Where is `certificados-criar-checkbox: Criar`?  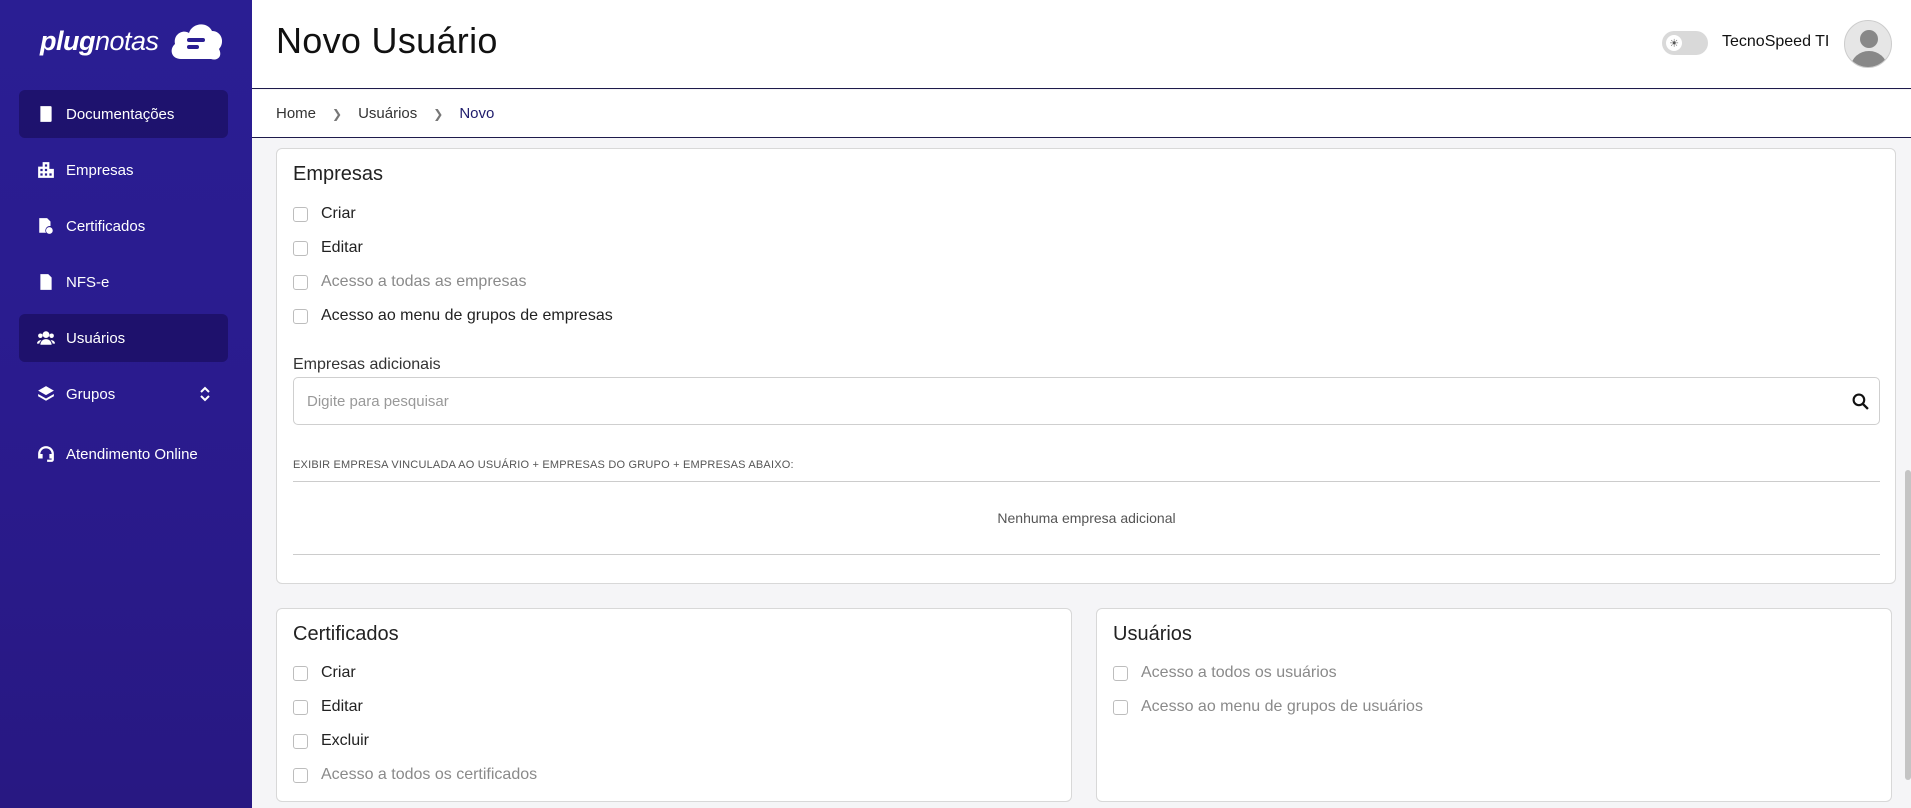
certificados-criar-checkbox: Criar is located at coordinates (324, 673).